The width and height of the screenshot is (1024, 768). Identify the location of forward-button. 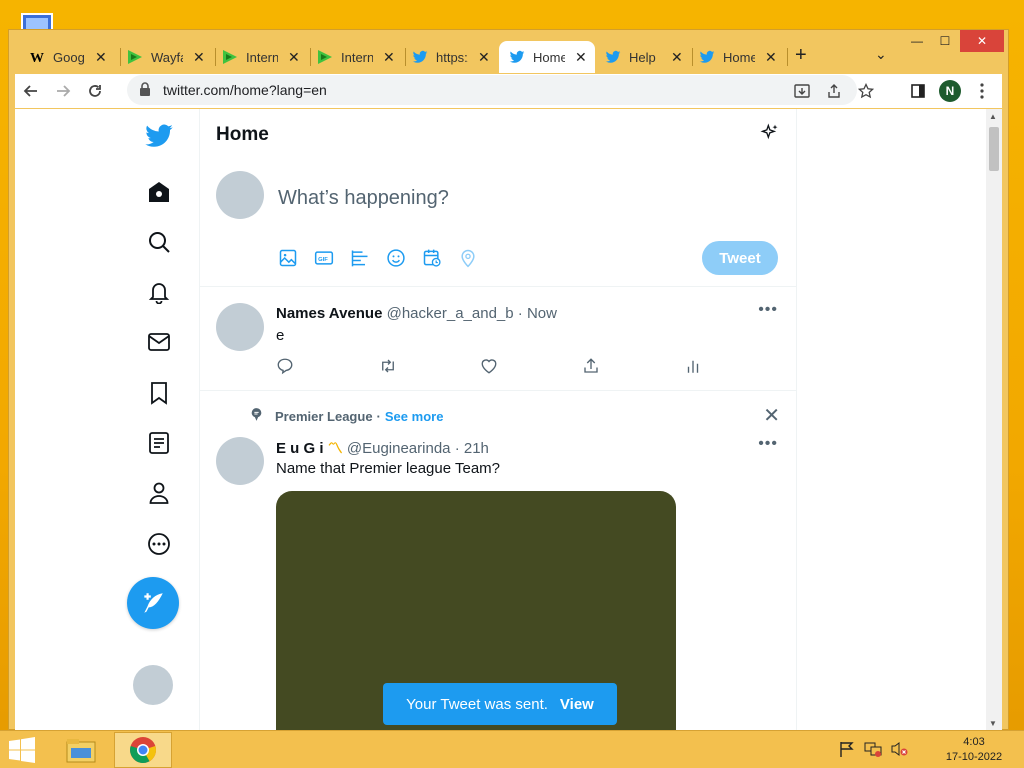
(63, 91).